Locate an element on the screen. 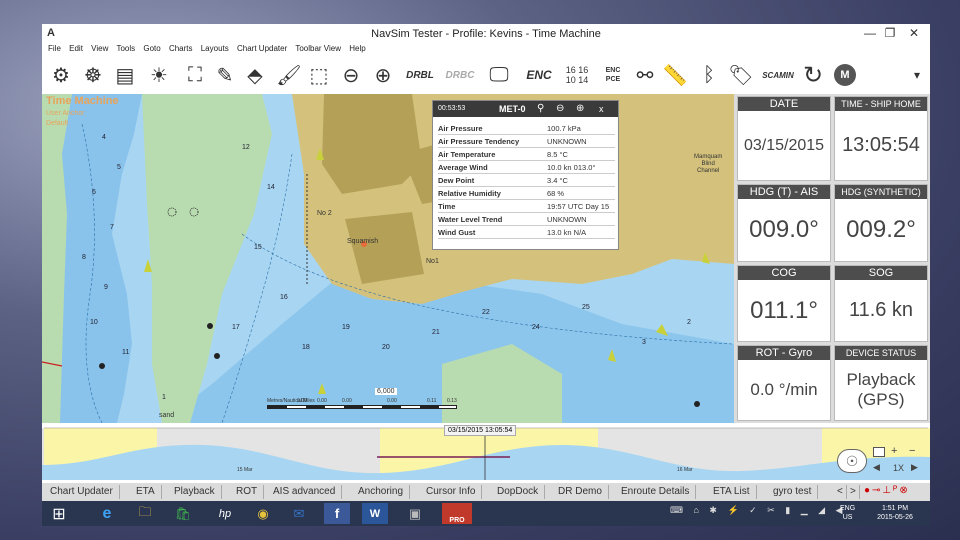  tab-chart-updater: Chart Updater is located at coordinates (82, 492).